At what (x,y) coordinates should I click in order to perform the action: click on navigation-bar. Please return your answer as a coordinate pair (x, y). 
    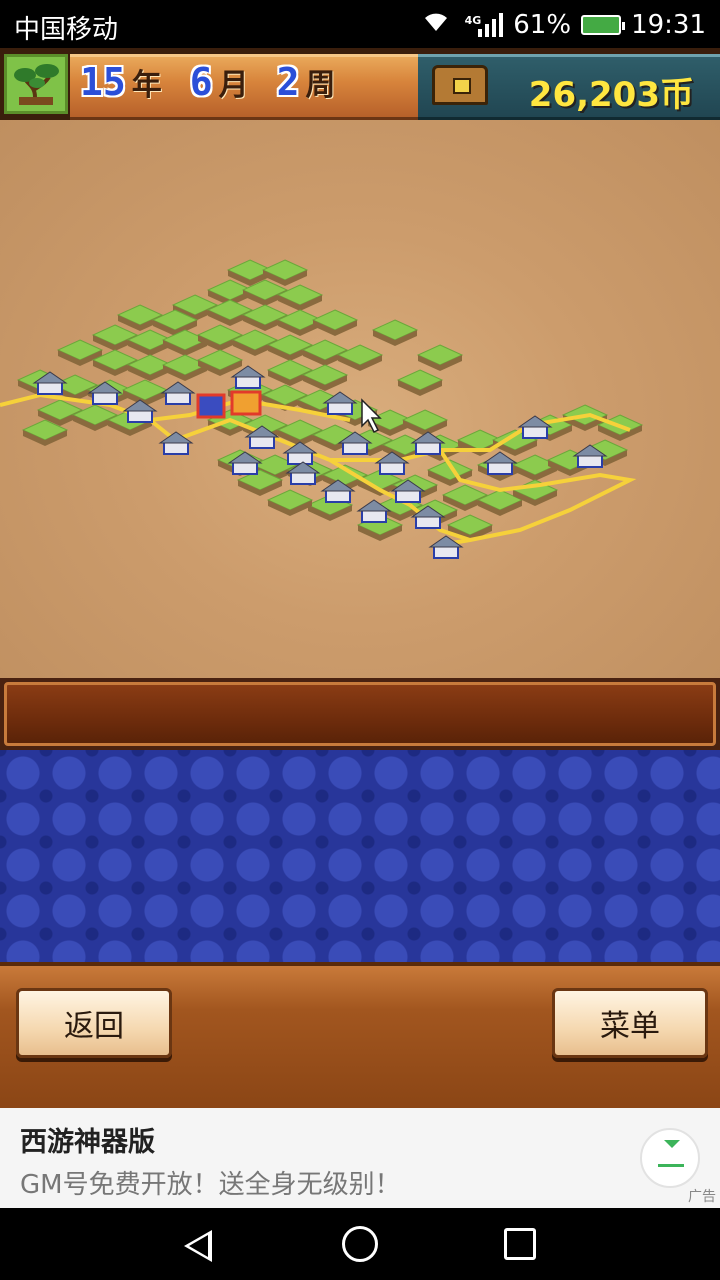
    Looking at the image, I should click on (360, 1244).